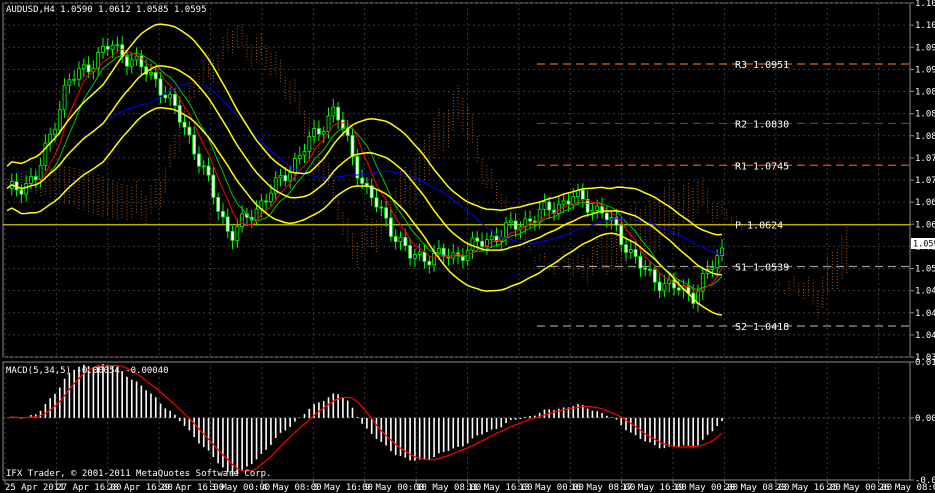  I want to click on pivot-label-r3: R3 1.0951, so click(762, 65).